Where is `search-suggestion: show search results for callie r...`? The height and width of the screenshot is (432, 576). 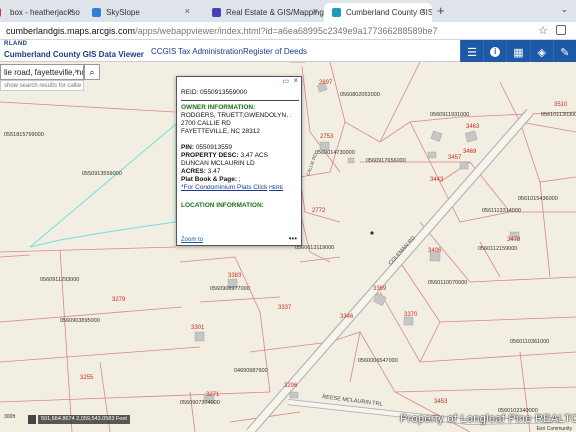
search-suggestion: show search results for callie r... is located at coordinates (42, 85).